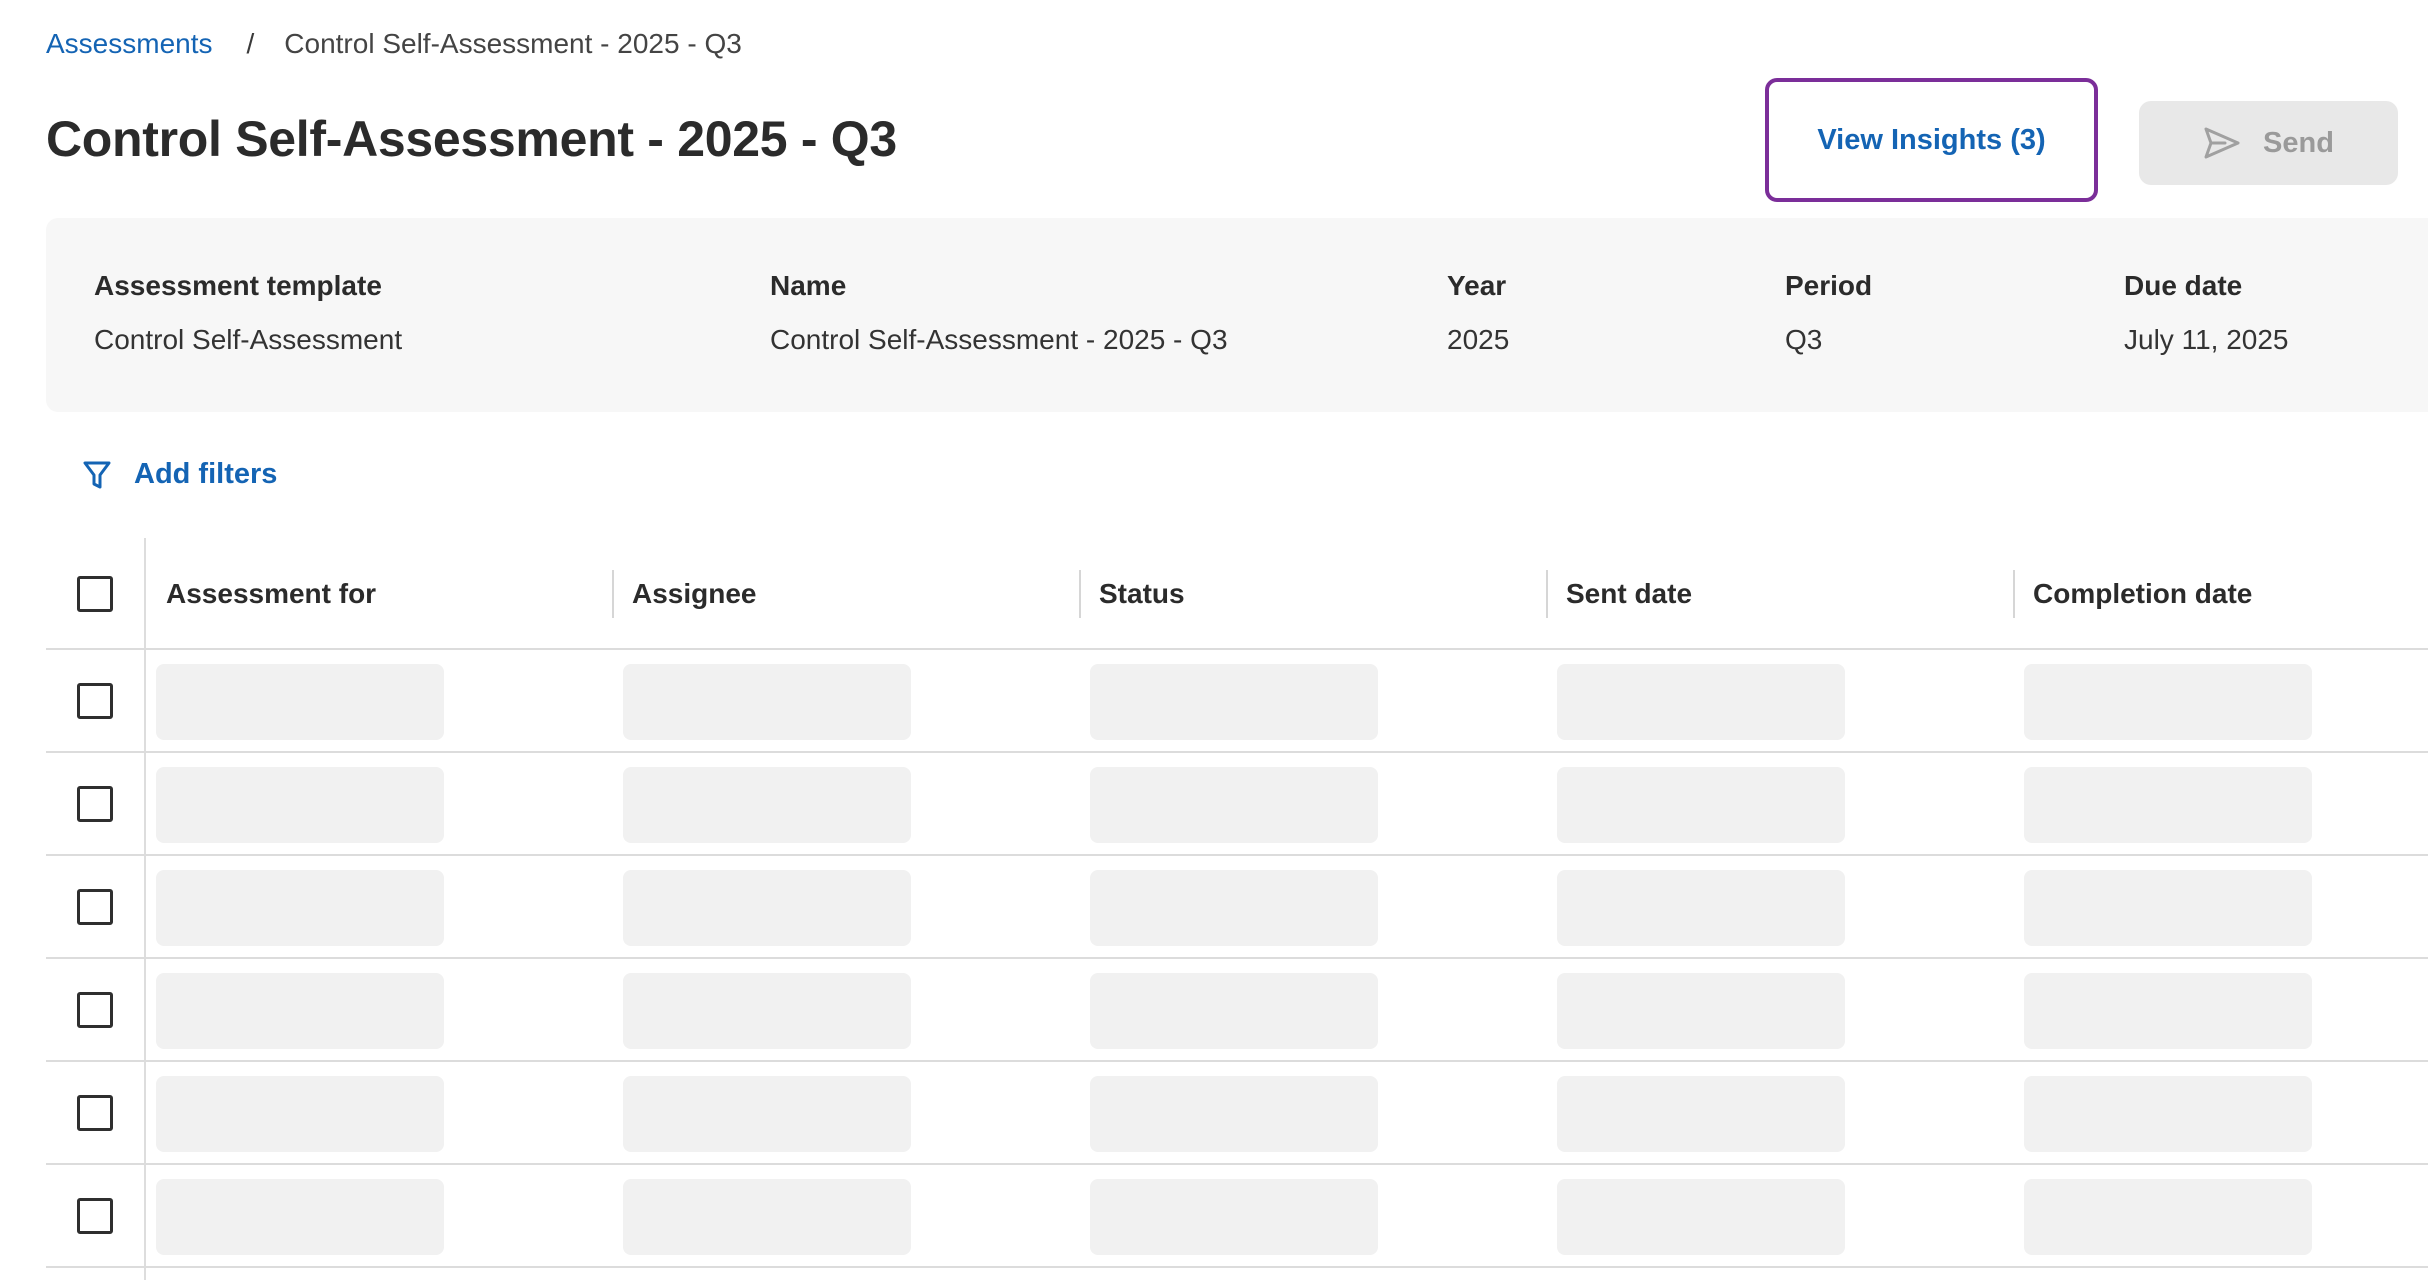  I want to click on page-title: Control Self-Assessment - 2025 - Q3, so click(471, 139).